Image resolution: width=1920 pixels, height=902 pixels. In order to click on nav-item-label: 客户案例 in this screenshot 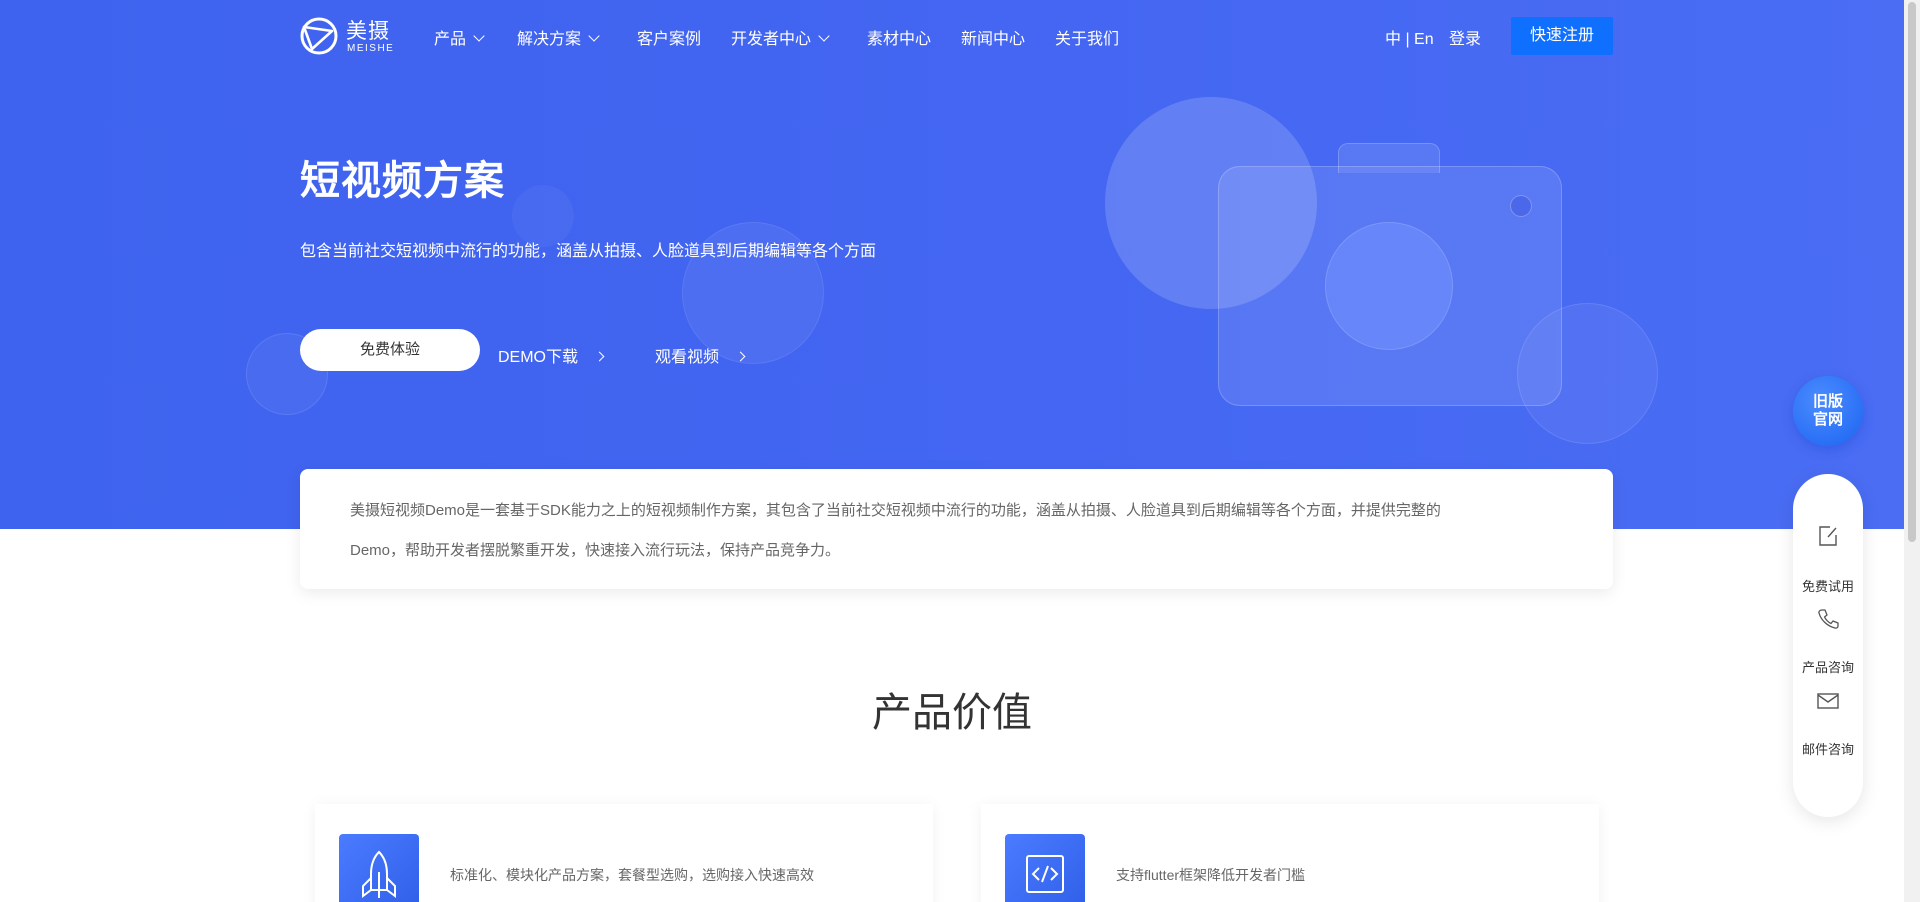, I will do `click(669, 39)`.